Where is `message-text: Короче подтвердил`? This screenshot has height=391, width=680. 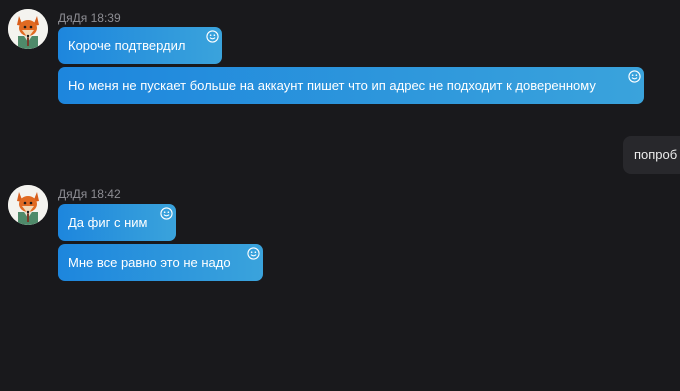
message-text: Короче подтвердил is located at coordinates (127, 45).